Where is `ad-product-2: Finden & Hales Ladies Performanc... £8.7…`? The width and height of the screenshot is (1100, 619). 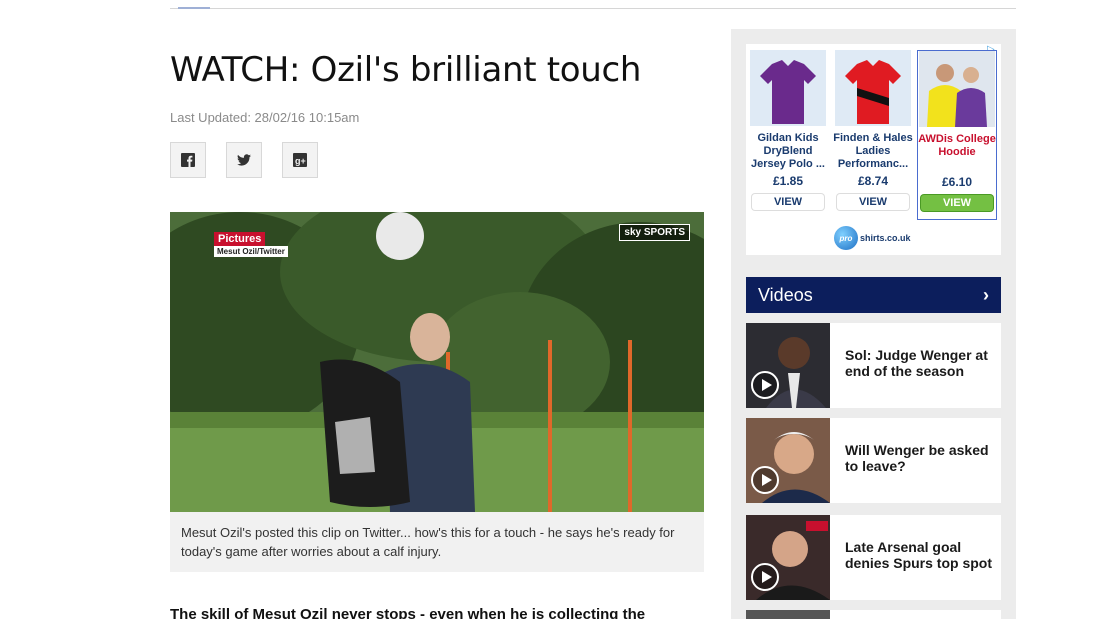 ad-product-2: Finden & Hales Ladies Performanc... £8.7… is located at coordinates (873, 135).